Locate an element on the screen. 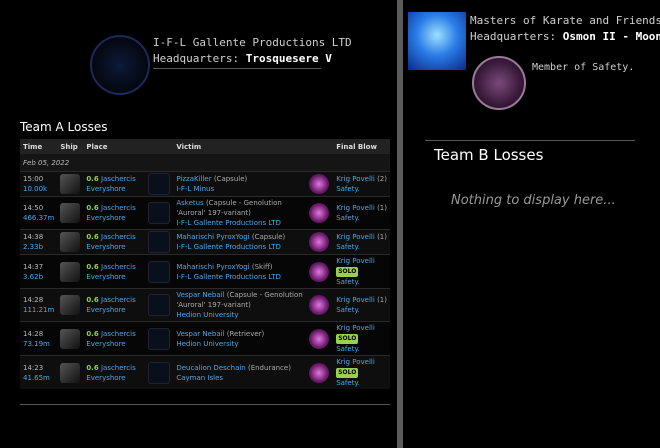 This screenshot has width=660, height=448. corp-logo is located at coordinates (120, 65).